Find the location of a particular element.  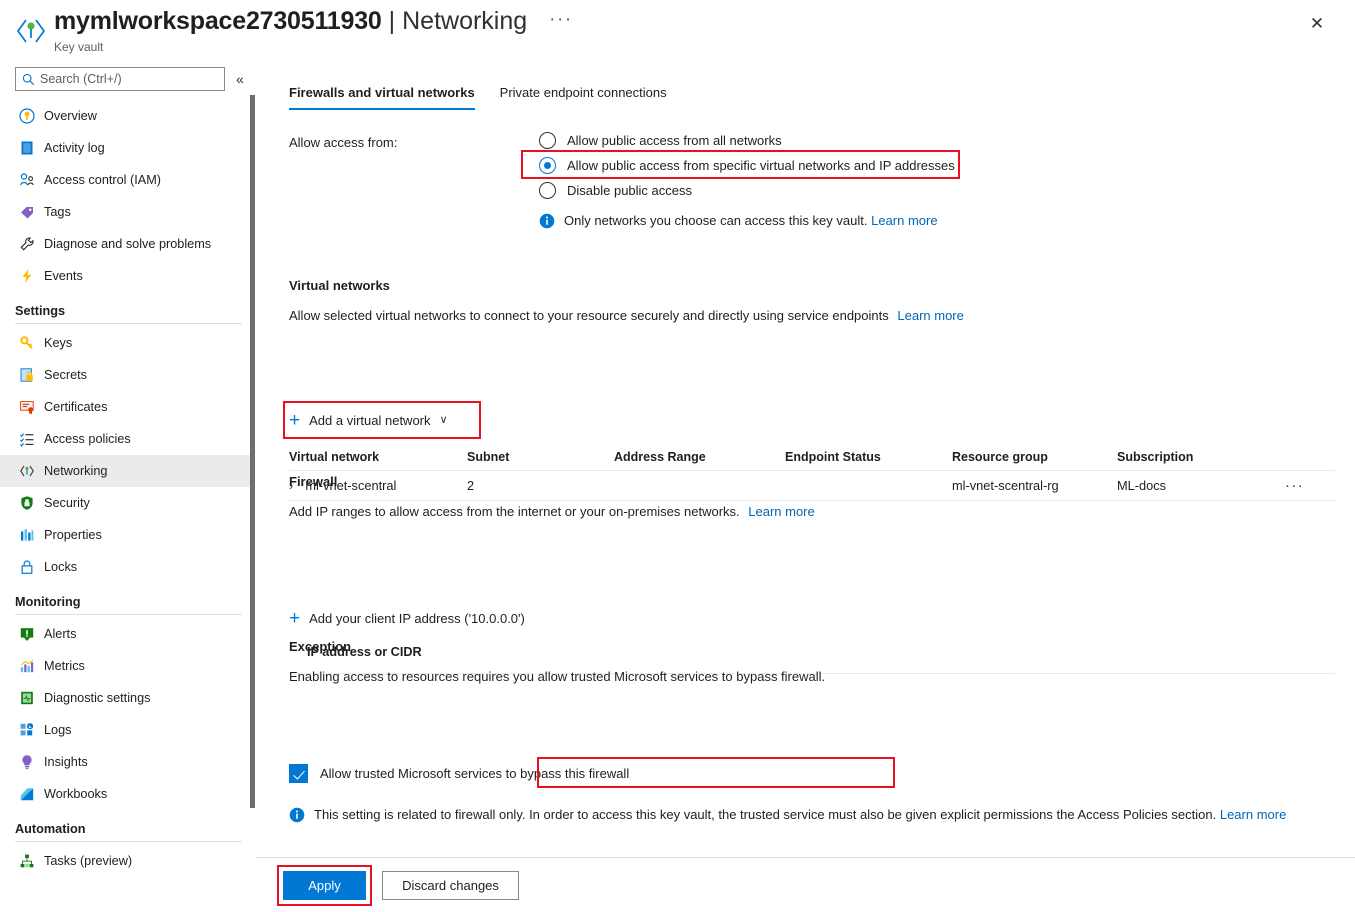

discard-changes-button: Discard changes is located at coordinates (450, 885).